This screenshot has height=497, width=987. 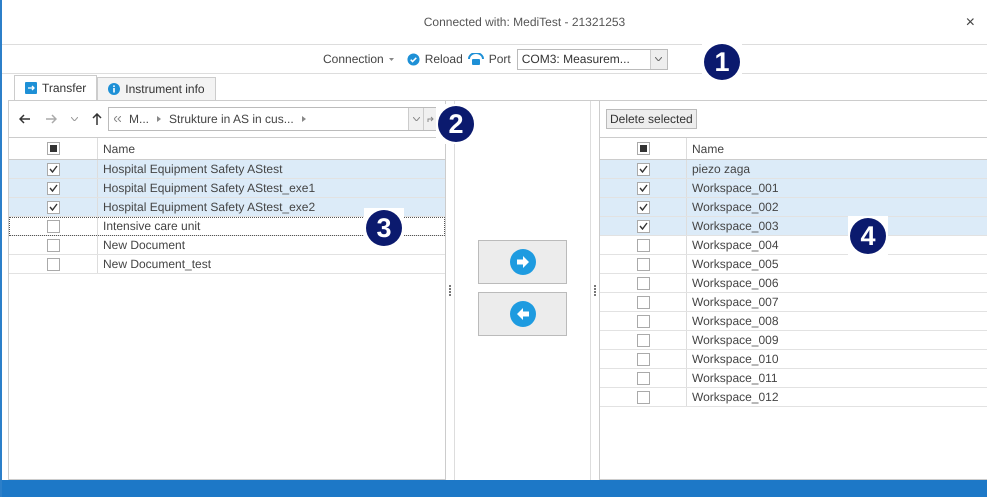 I want to click on list-row: Workspace_012, so click(x=793, y=397).